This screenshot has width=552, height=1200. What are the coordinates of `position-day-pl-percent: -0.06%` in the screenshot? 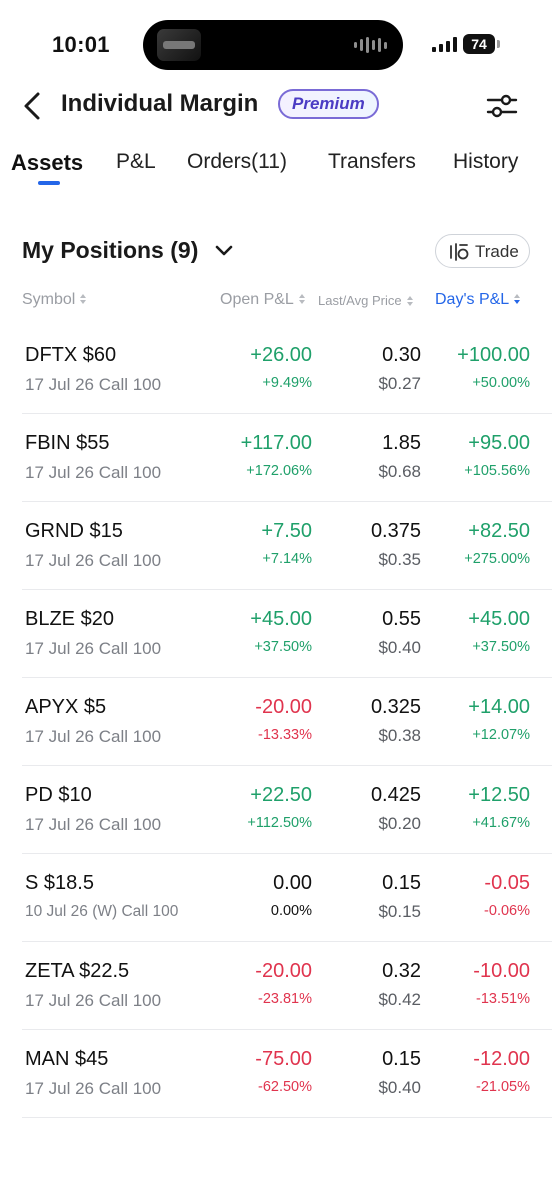 It's located at (507, 911).